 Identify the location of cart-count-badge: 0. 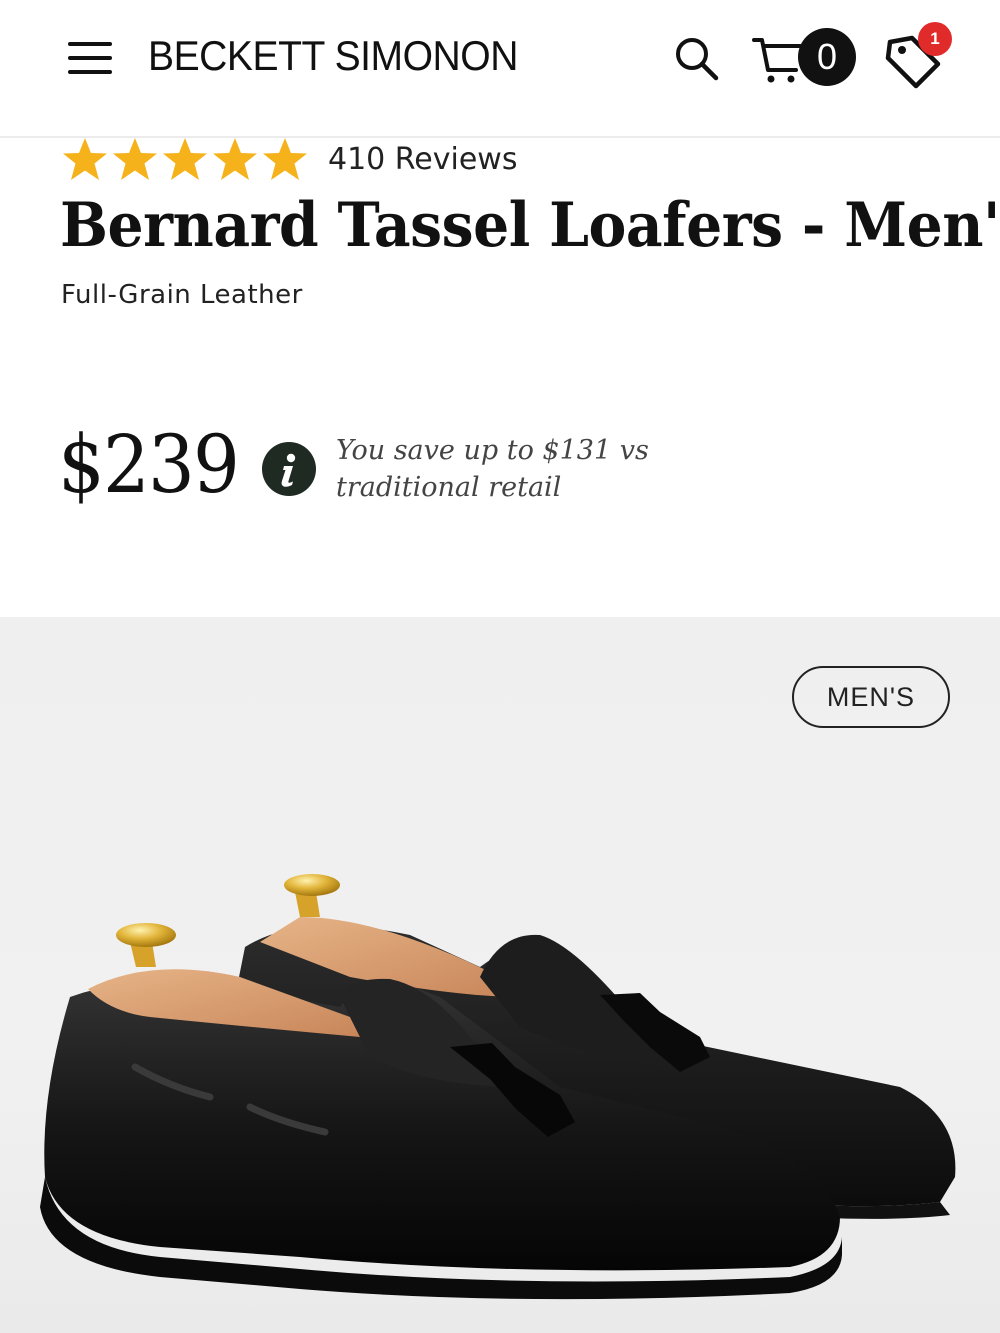
(827, 57).